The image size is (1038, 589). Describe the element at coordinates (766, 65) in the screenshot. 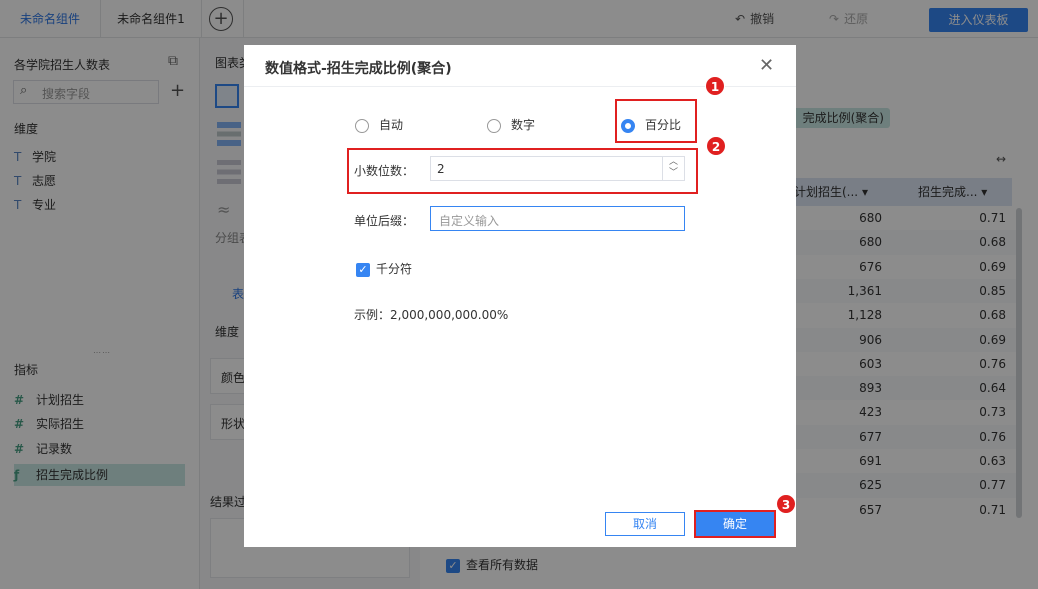

I see `close-icon: ✕` at that location.